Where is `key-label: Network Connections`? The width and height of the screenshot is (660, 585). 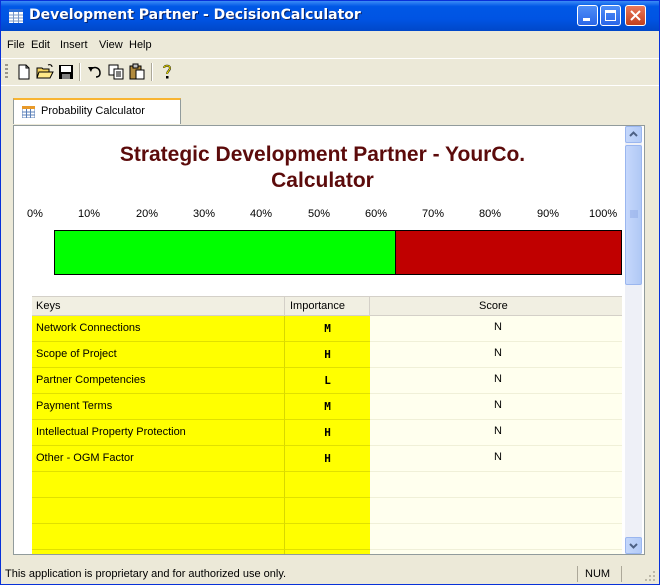 key-label: Network Connections is located at coordinates (88, 328).